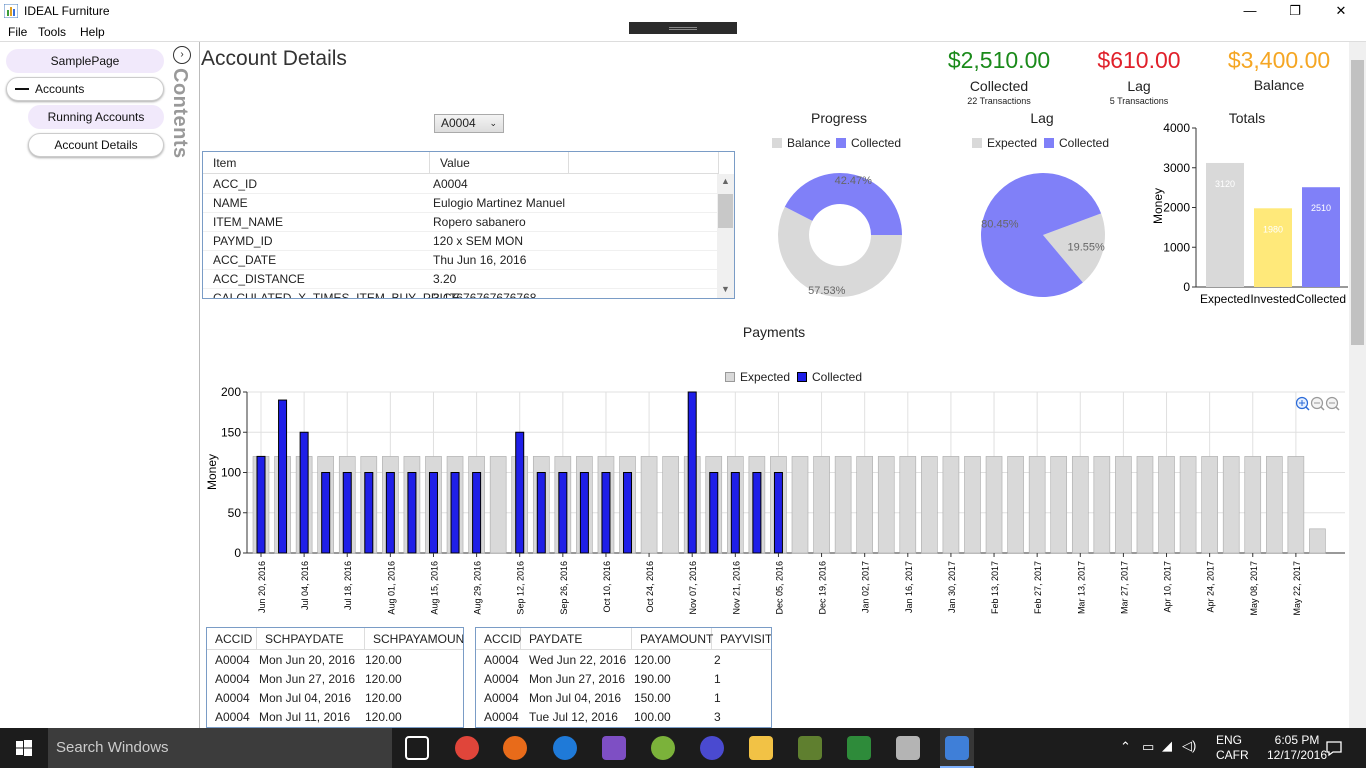 This screenshot has width=1366, height=768. I want to click on balance-amount: $3,400.00, so click(1279, 60).